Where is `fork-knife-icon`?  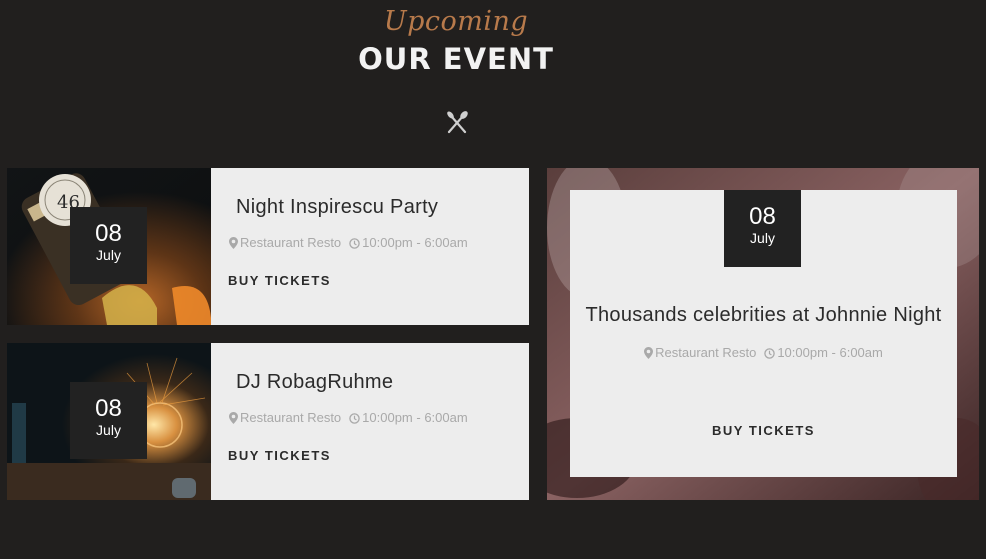
fork-knife-icon is located at coordinates (457, 122).